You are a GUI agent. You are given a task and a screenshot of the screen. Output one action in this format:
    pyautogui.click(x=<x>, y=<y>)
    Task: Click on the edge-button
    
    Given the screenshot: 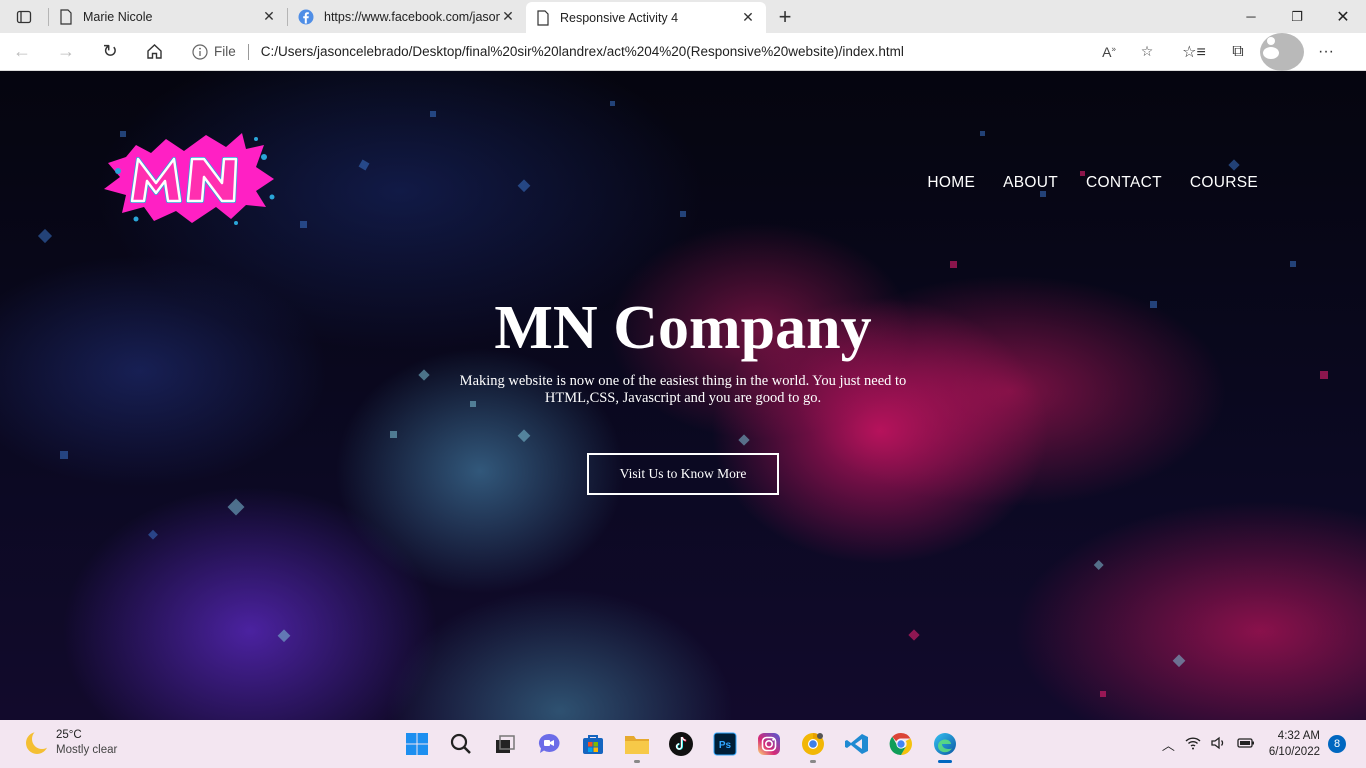 What is the action you would take?
    pyautogui.click(x=945, y=744)
    